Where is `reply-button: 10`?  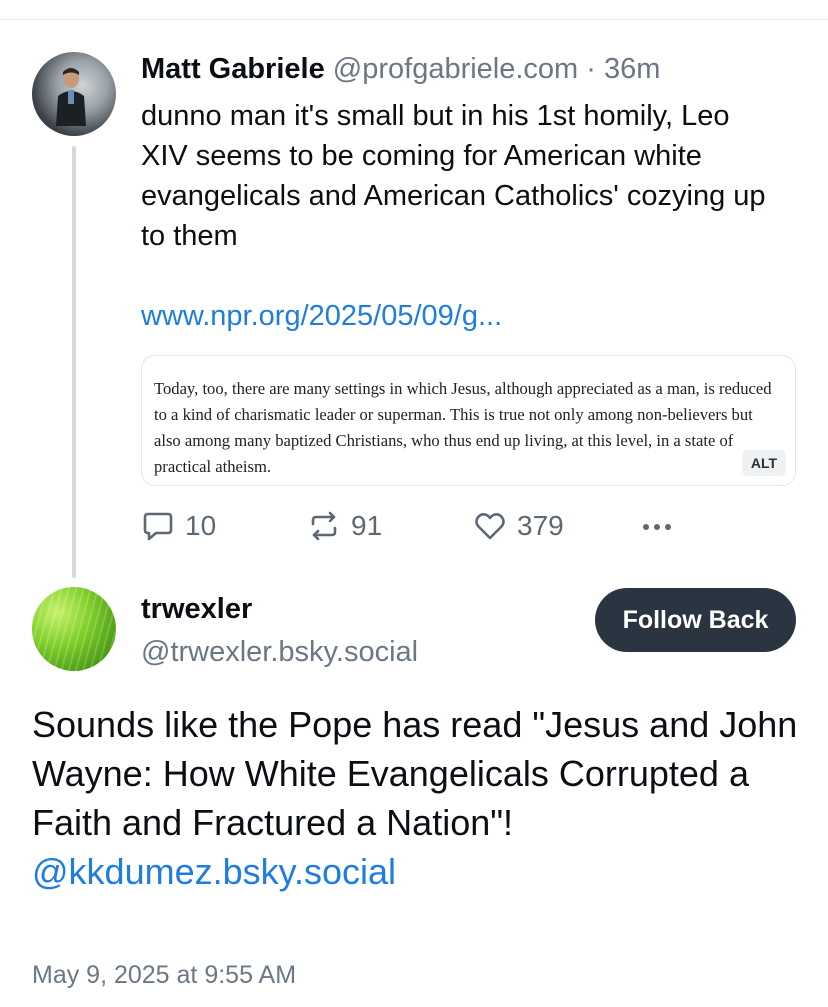
reply-button: 10 is located at coordinates (178, 526).